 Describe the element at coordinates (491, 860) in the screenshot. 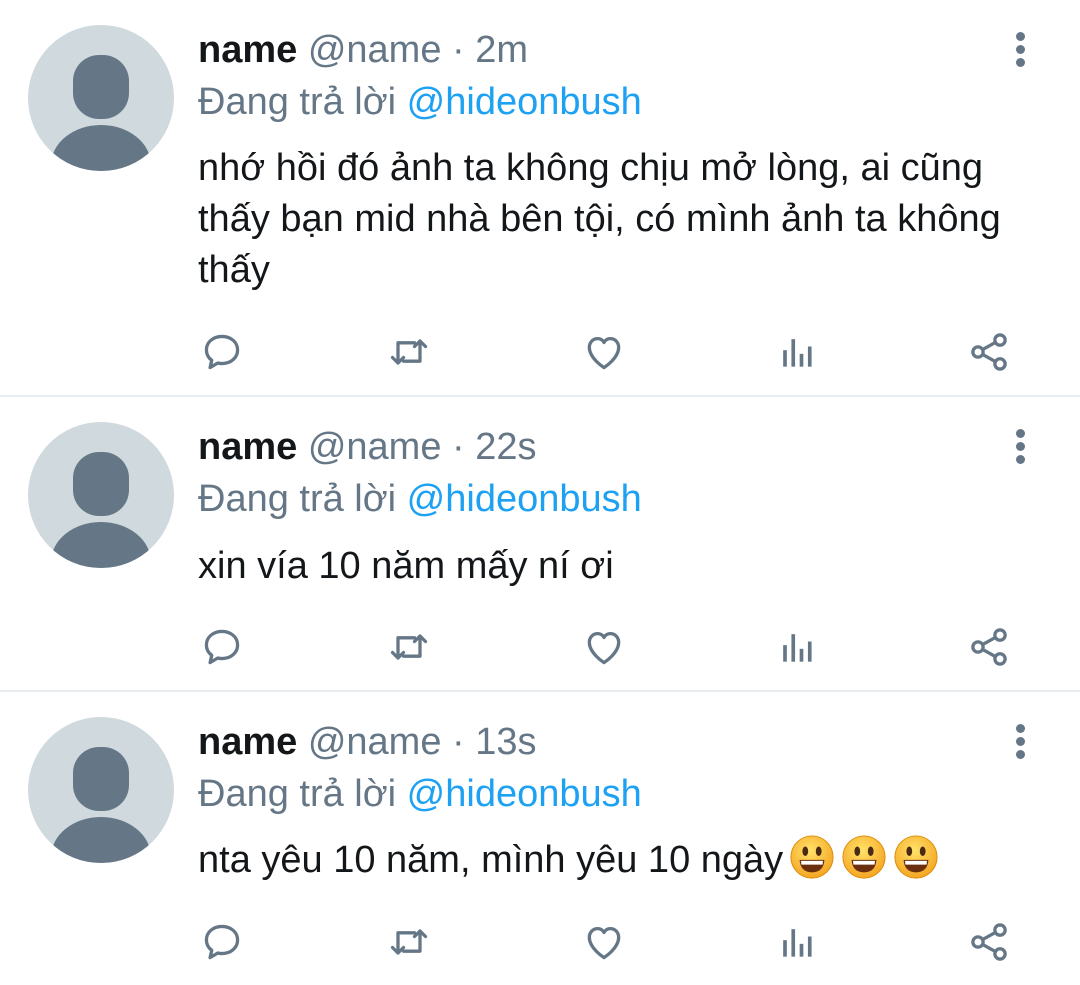

I see `tweet-text-body: nta yêu 10 năm, mình yêu 10 ngày` at that location.